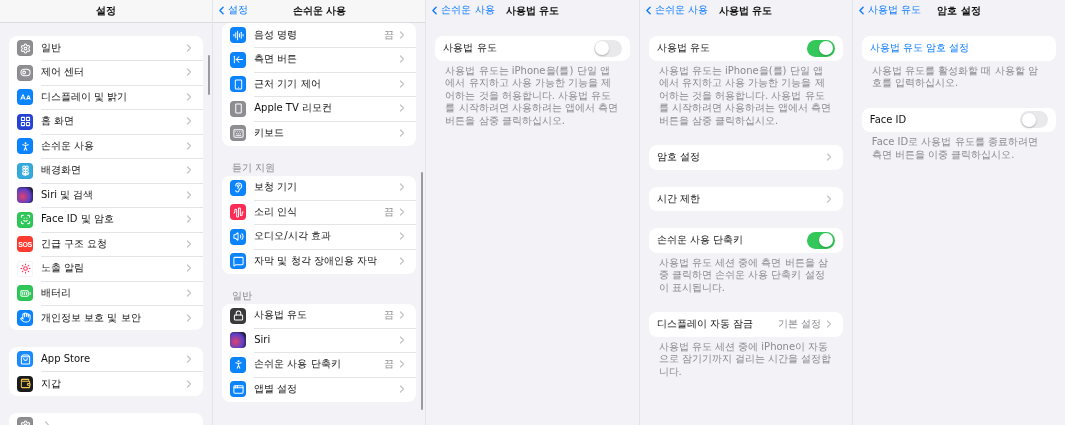 Image resolution: width=1065 pixels, height=425 pixels. Describe the element at coordinates (238, 84) in the screenshot. I see `phone-icon` at that location.